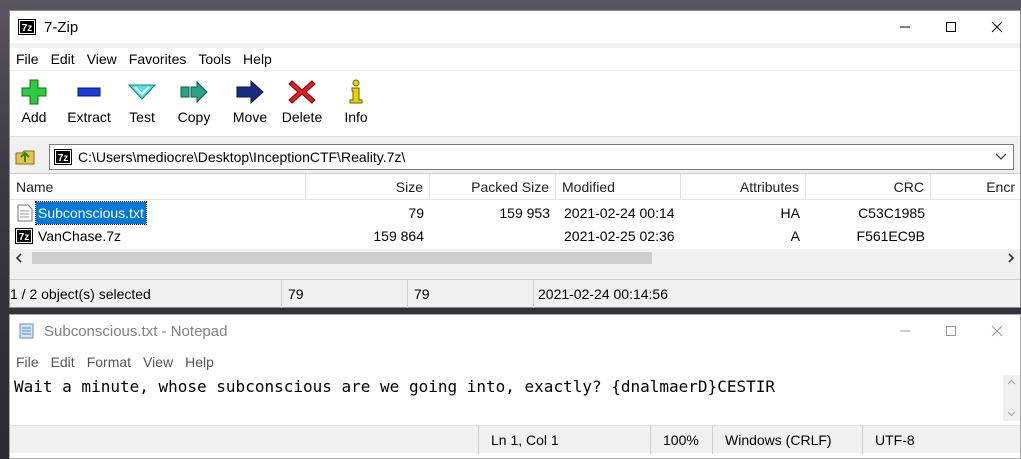 The width and height of the screenshot is (1021, 459). What do you see at coordinates (937, 440) in the screenshot?
I see `status-encoding: UTF-8` at bounding box center [937, 440].